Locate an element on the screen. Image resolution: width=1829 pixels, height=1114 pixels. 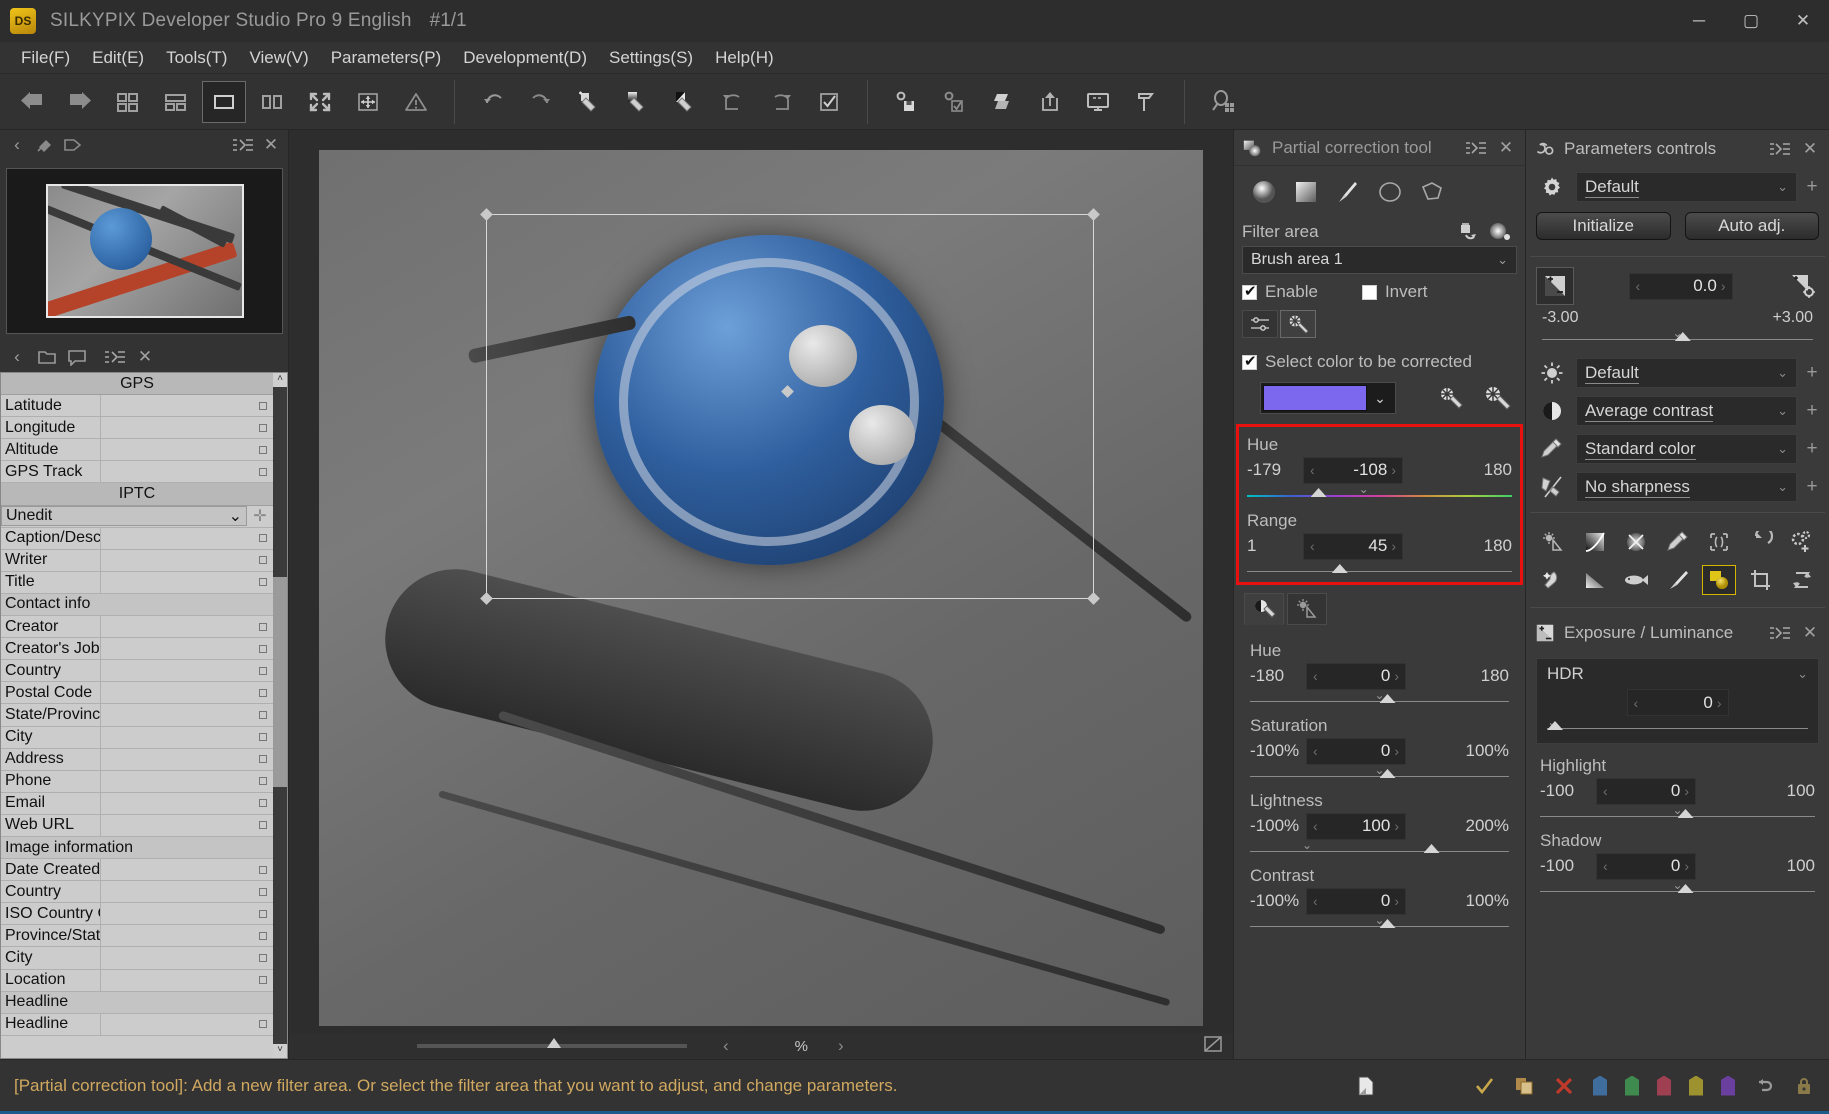
add-taste-icon: + is located at coordinates (1812, 187).